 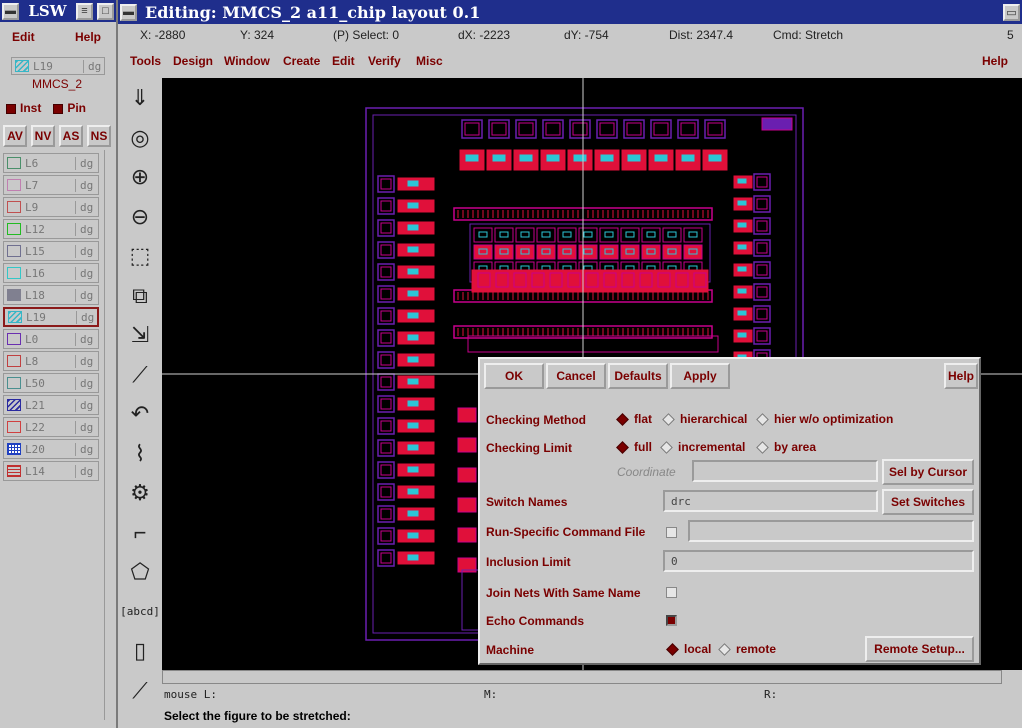 What do you see at coordinates (140, 454) in the screenshot?
I see `wire-tool: ⌇` at bounding box center [140, 454].